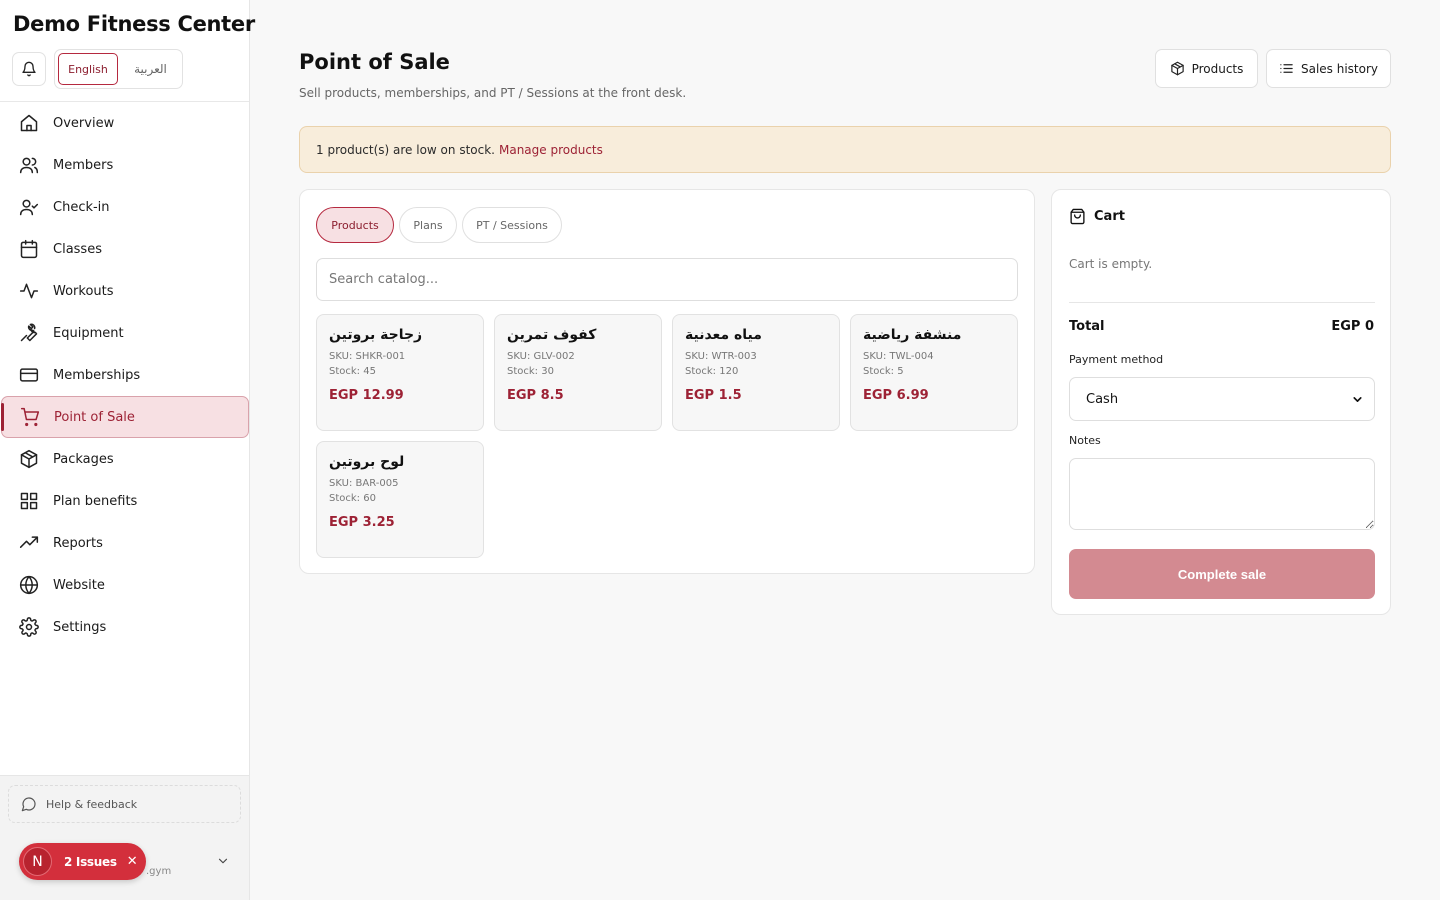 The height and width of the screenshot is (900, 1440). Describe the element at coordinates (29, 585) in the screenshot. I see `globe-icon` at that location.